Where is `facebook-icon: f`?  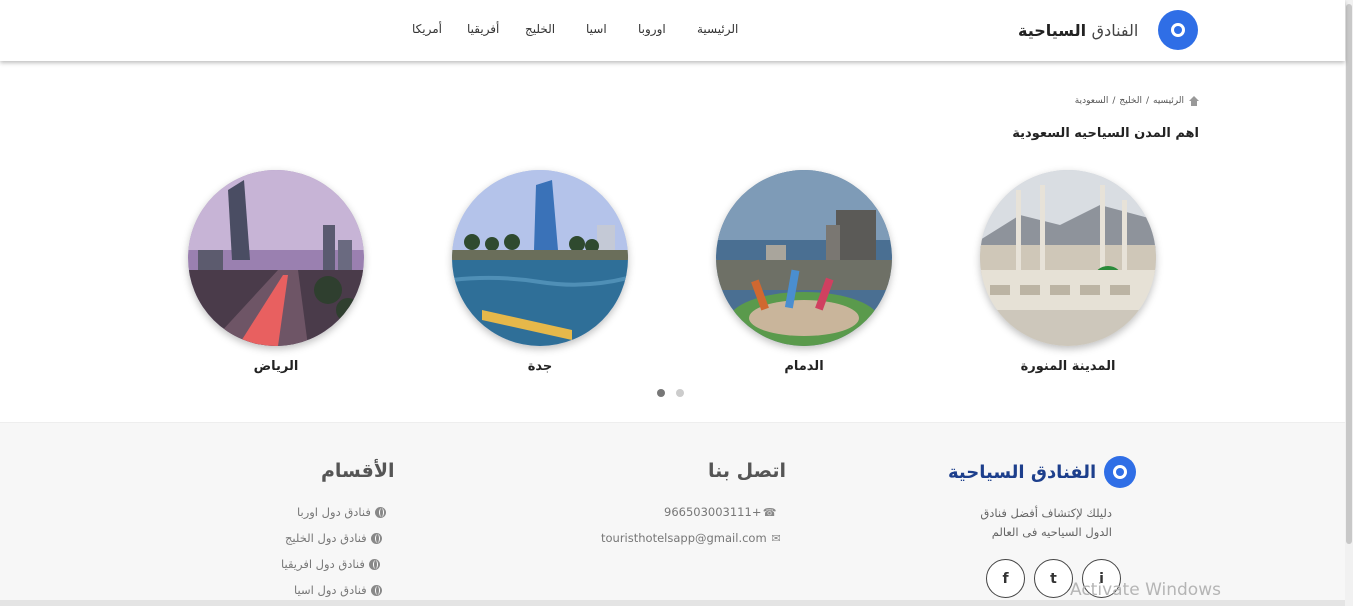
facebook-icon: f is located at coordinates (1005, 578).